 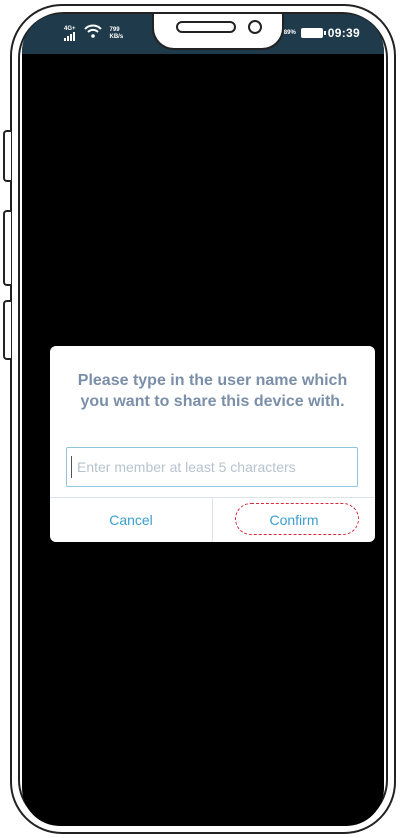 I want to click on network-speed-unit: KB/s, so click(x=116, y=36).